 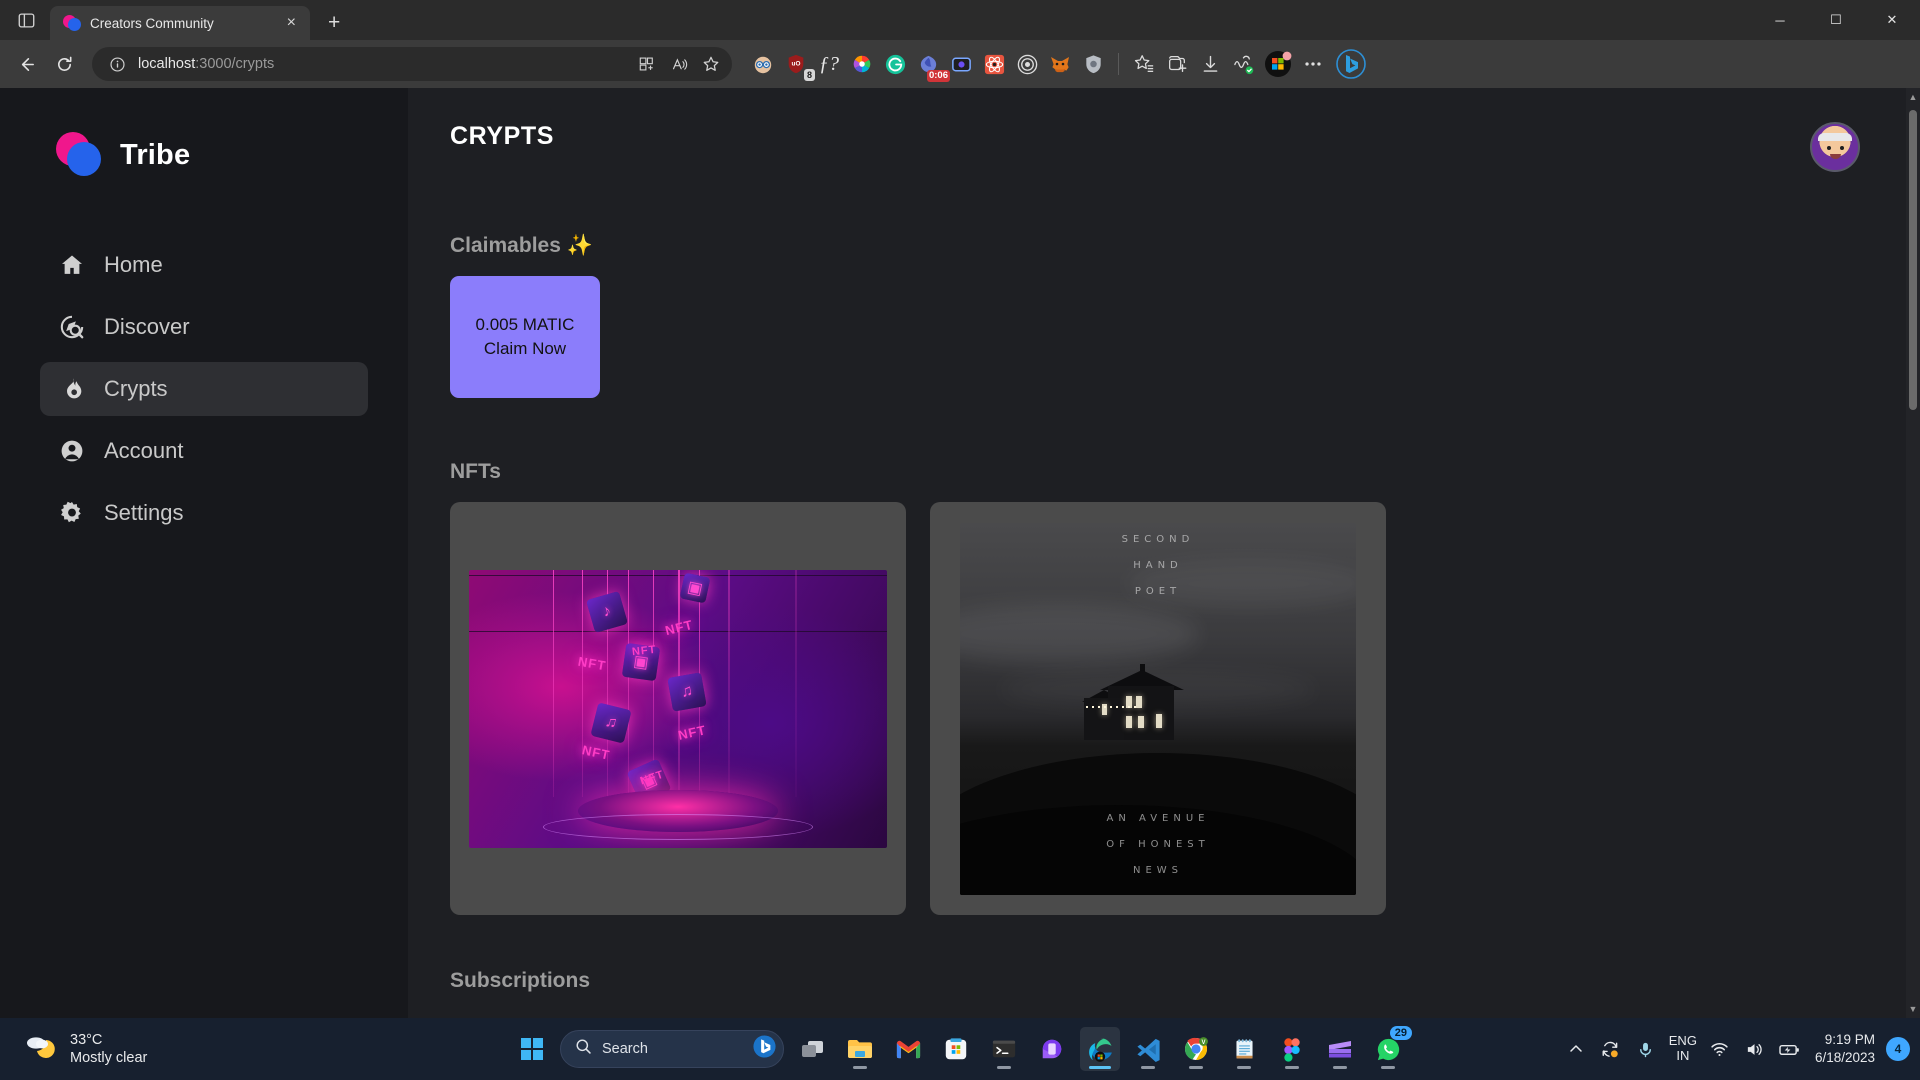 What do you see at coordinates (1244, 1049) in the screenshot?
I see `notepad-icon` at bounding box center [1244, 1049].